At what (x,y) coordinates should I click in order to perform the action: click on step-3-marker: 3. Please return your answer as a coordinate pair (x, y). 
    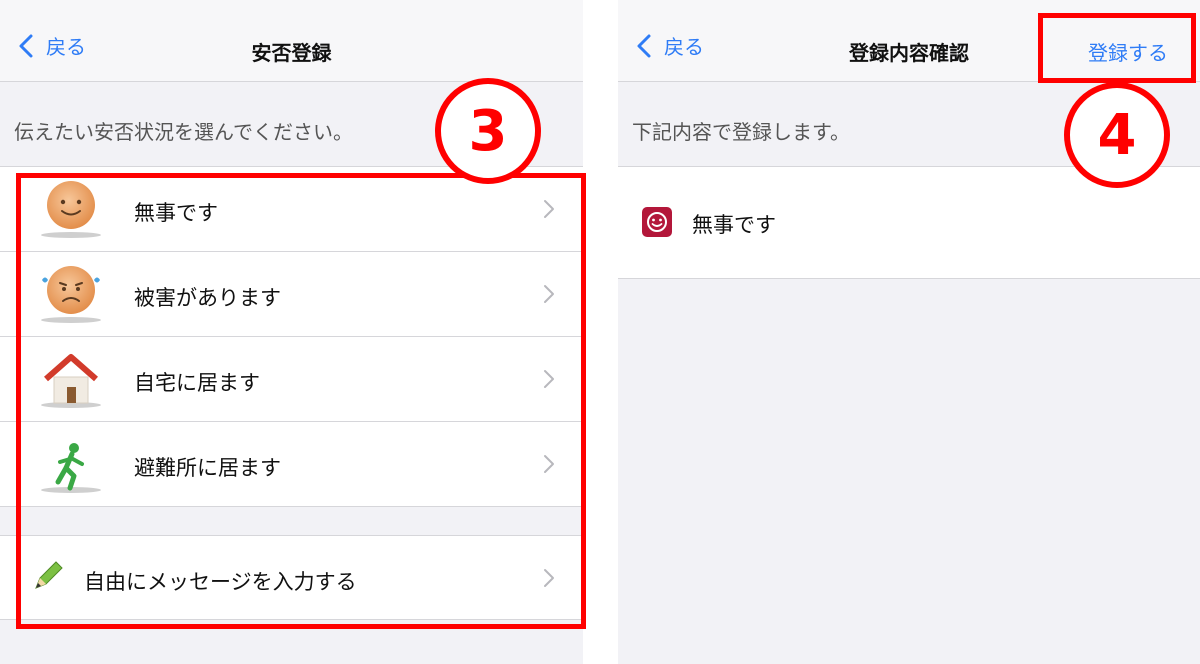
    Looking at the image, I should click on (488, 131).